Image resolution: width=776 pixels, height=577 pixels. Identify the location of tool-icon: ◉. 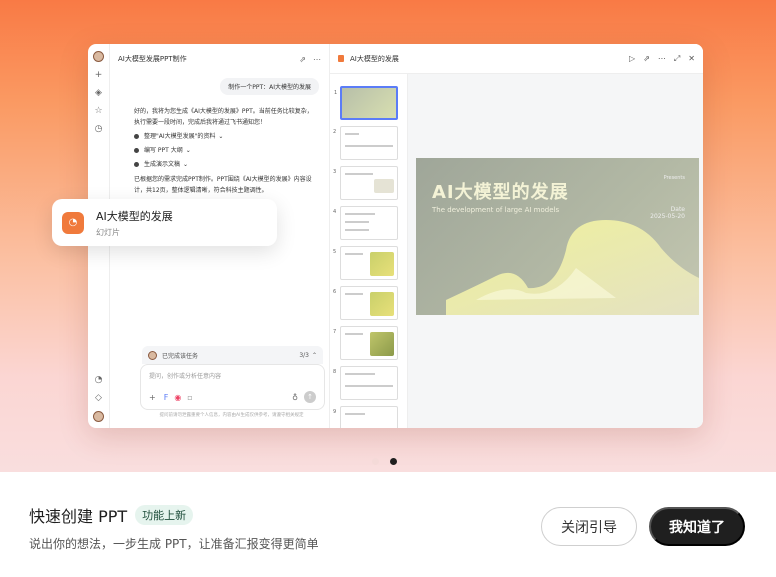
(177, 397).